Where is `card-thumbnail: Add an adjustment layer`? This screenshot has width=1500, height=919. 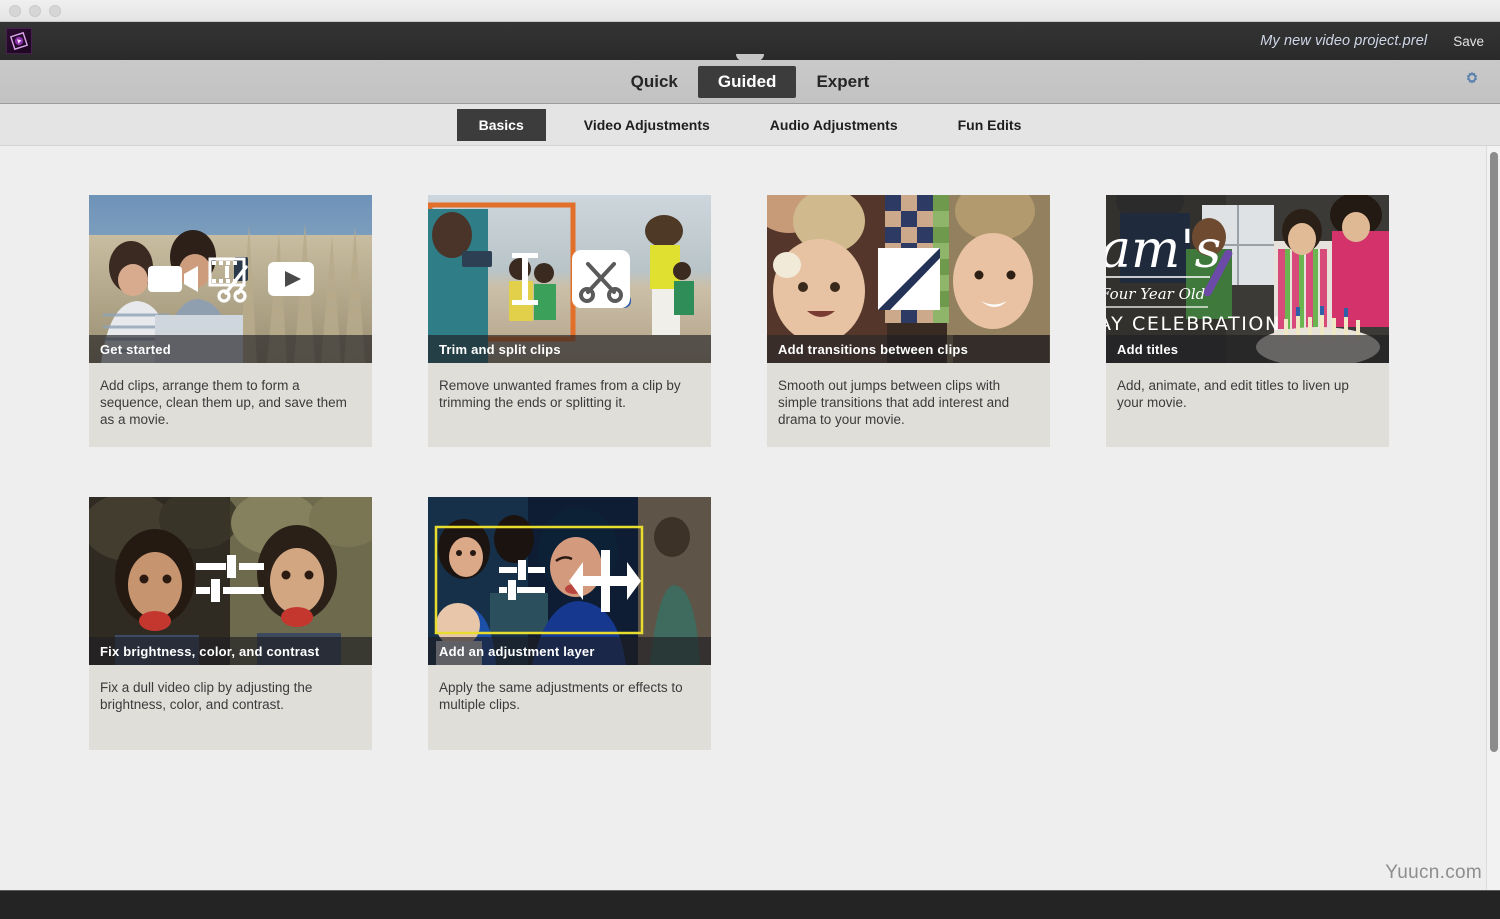 card-thumbnail: Add an adjustment layer is located at coordinates (569, 581).